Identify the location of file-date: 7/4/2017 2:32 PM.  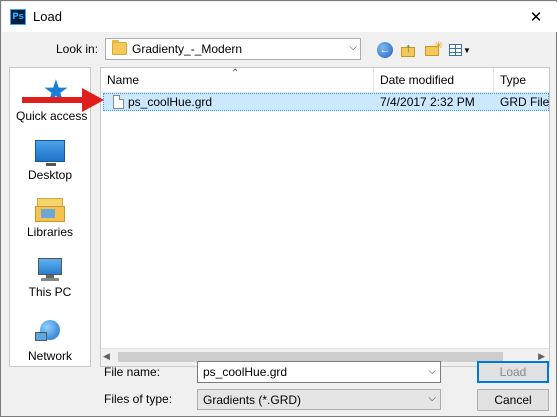
(427, 102).